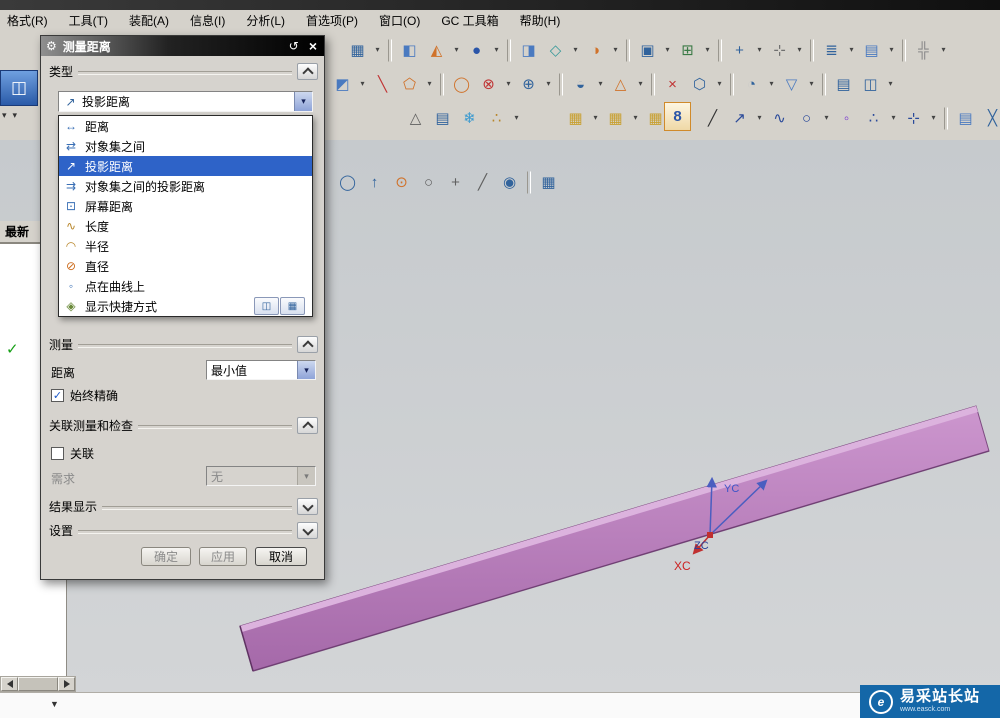 This screenshot has width=1000, height=718. What do you see at coordinates (292, 306) in the screenshot?
I see `shortcut-mode-button-2: ▦` at bounding box center [292, 306].